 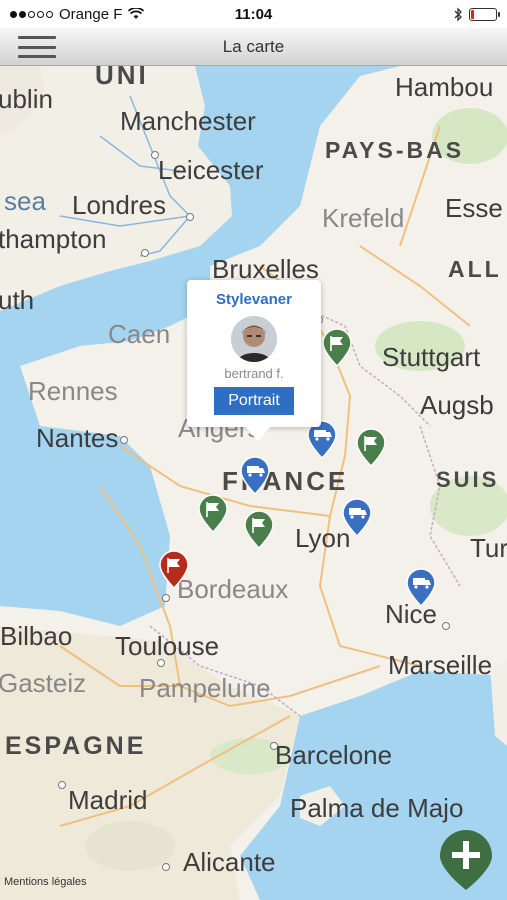 What do you see at coordinates (188, 121) in the screenshot?
I see `map-label-city: Manchester` at bounding box center [188, 121].